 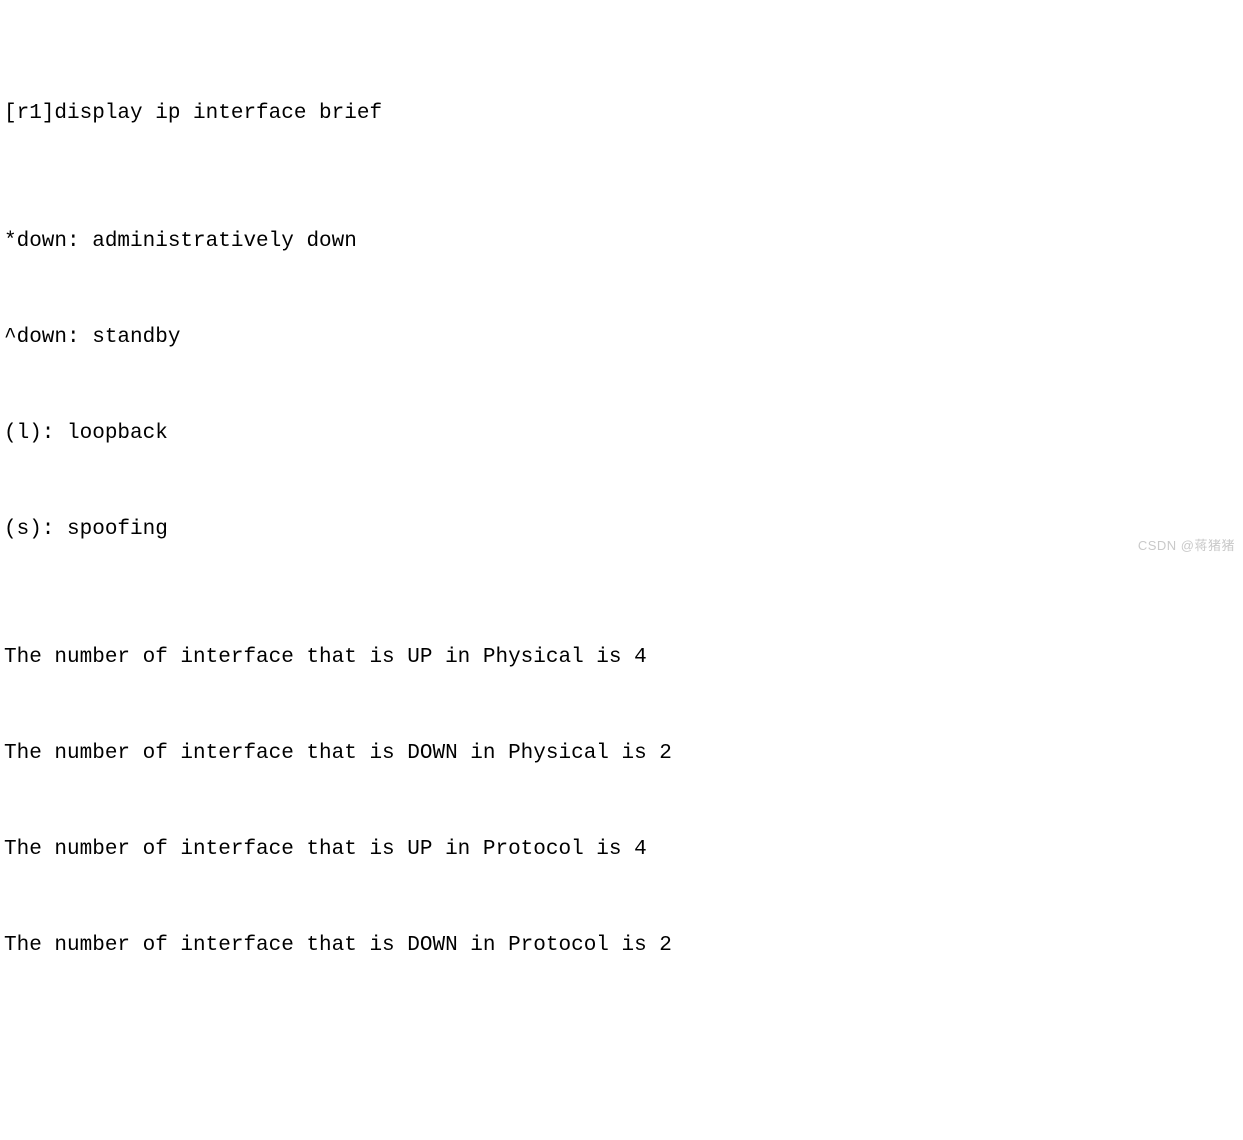 What do you see at coordinates (180, 241) in the screenshot?
I see `legend-line-admin-down: *down: administratively down` at bounding box center [180, 241].